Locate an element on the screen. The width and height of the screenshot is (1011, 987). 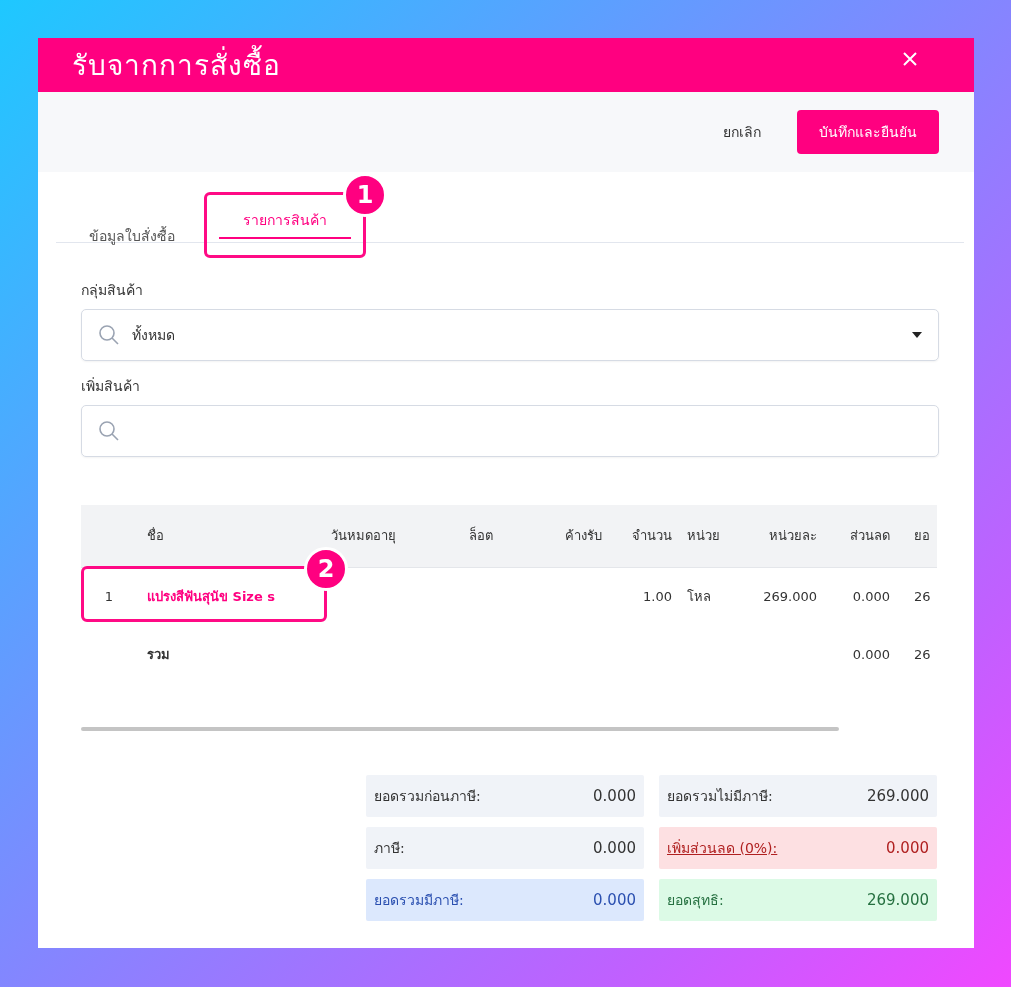
callout-badge: 1 is located at coordinates (365, 195).